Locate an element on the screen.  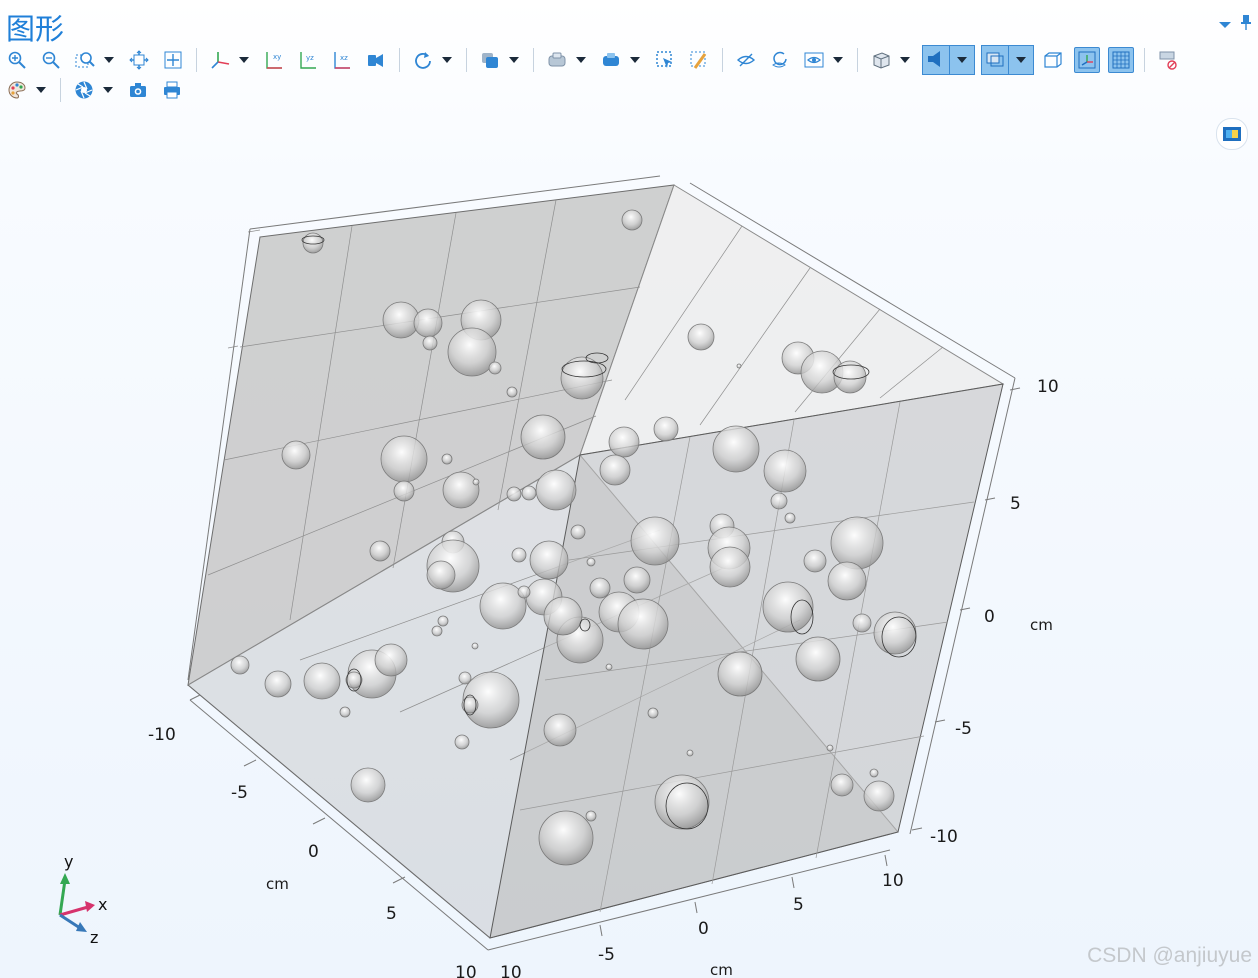
x-axis-unit: cm is located at coordinates (277, 884).